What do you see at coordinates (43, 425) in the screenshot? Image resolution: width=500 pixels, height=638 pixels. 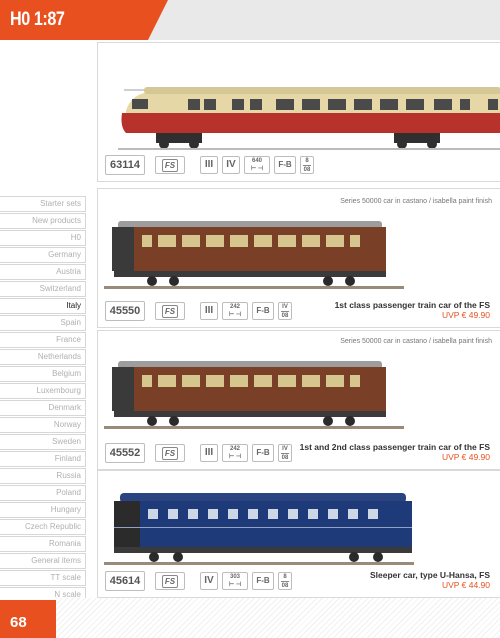 I see `sidebar-item-norway: Norway` at bounding box center [43, 425].